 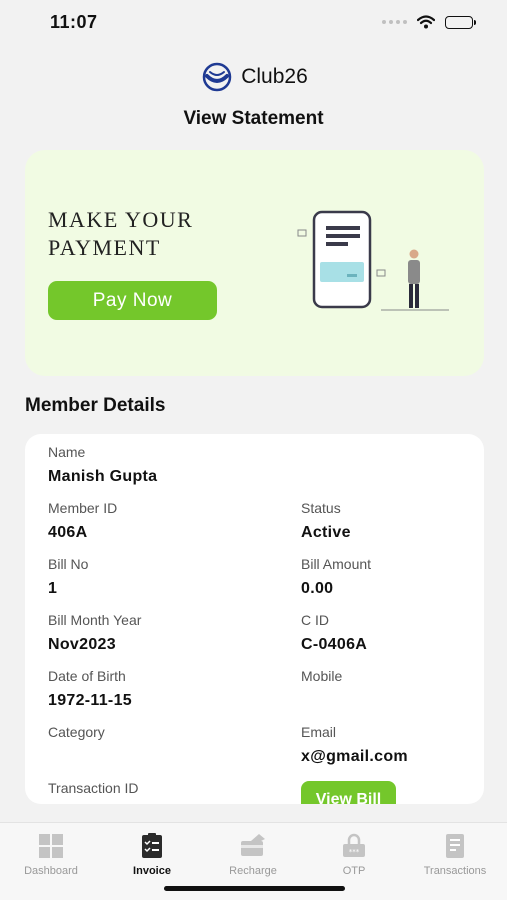 What do you see at coordinates (67, 452) in the screenshot?
I see `name-label: Name` at bounding box center [67, 452].